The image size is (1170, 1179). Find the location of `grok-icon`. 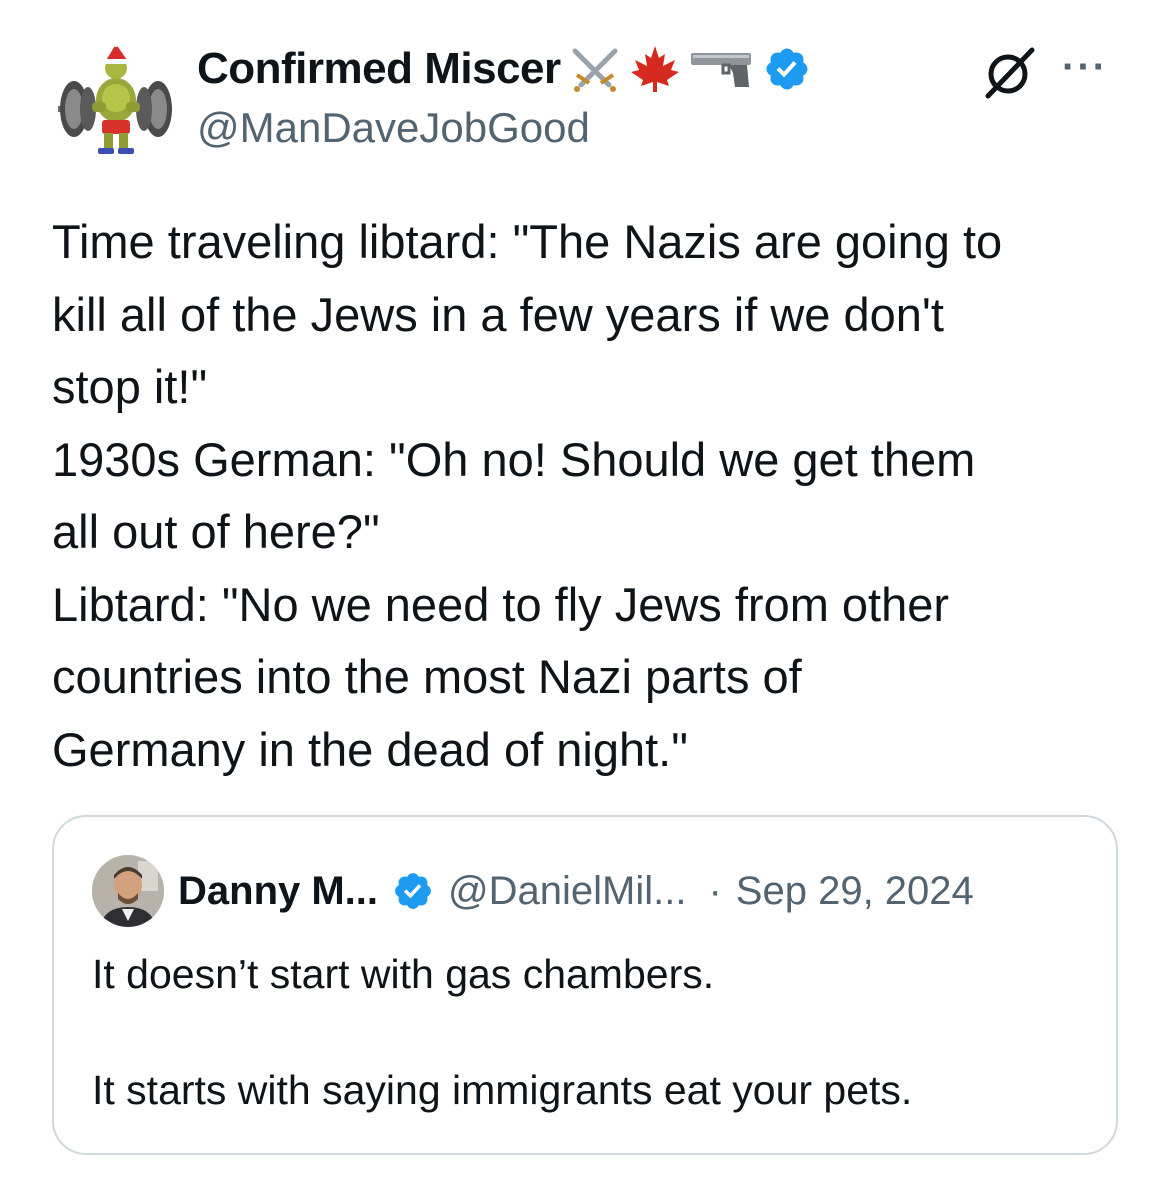

grok-icon is located at coordinates (1010, 72).